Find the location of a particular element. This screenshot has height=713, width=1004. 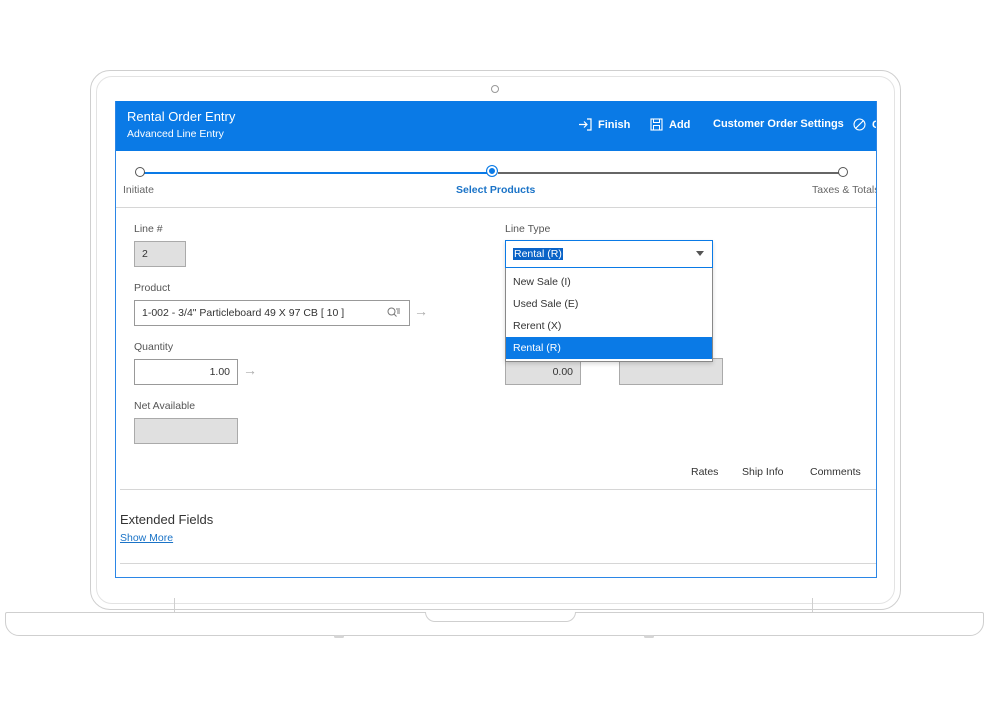

line-type-select: Rental (R) is located at coordinates (609, 254).